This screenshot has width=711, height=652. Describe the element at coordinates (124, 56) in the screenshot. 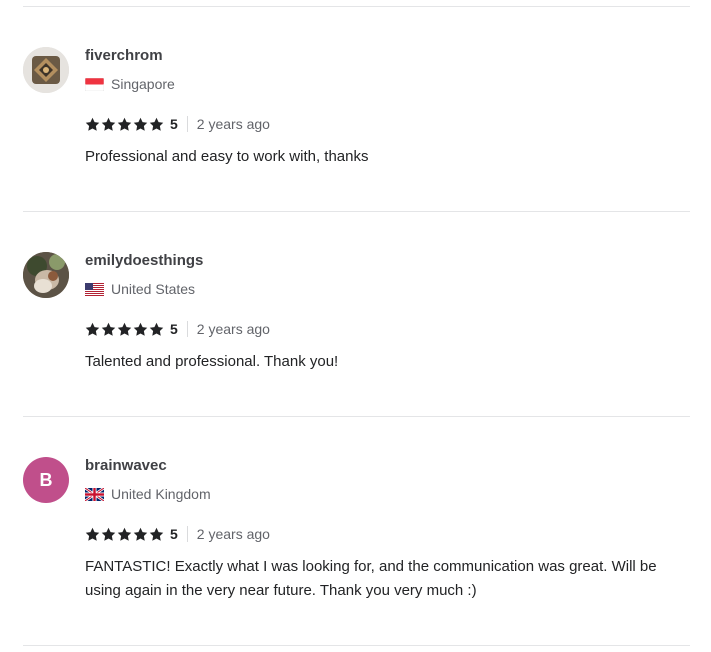

I see `reviewer-username: fiverchrom` at that location.